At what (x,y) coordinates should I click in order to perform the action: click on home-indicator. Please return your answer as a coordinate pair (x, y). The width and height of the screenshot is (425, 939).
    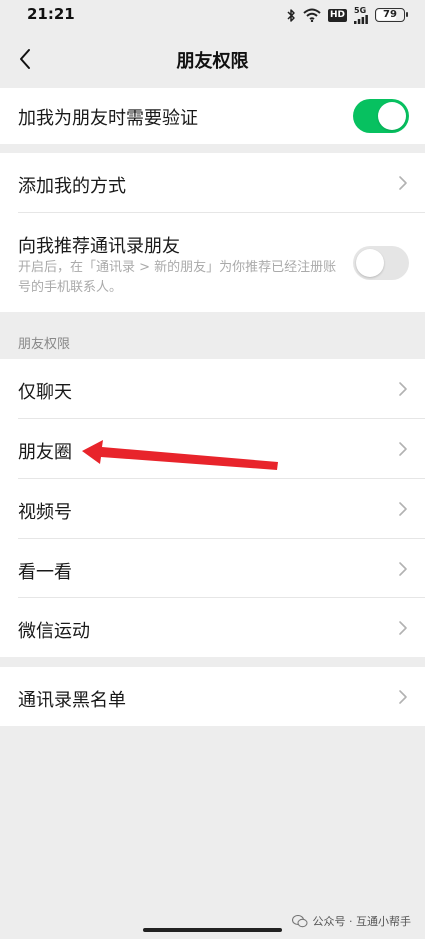
    Looking at the image, I should click on (212, 930).